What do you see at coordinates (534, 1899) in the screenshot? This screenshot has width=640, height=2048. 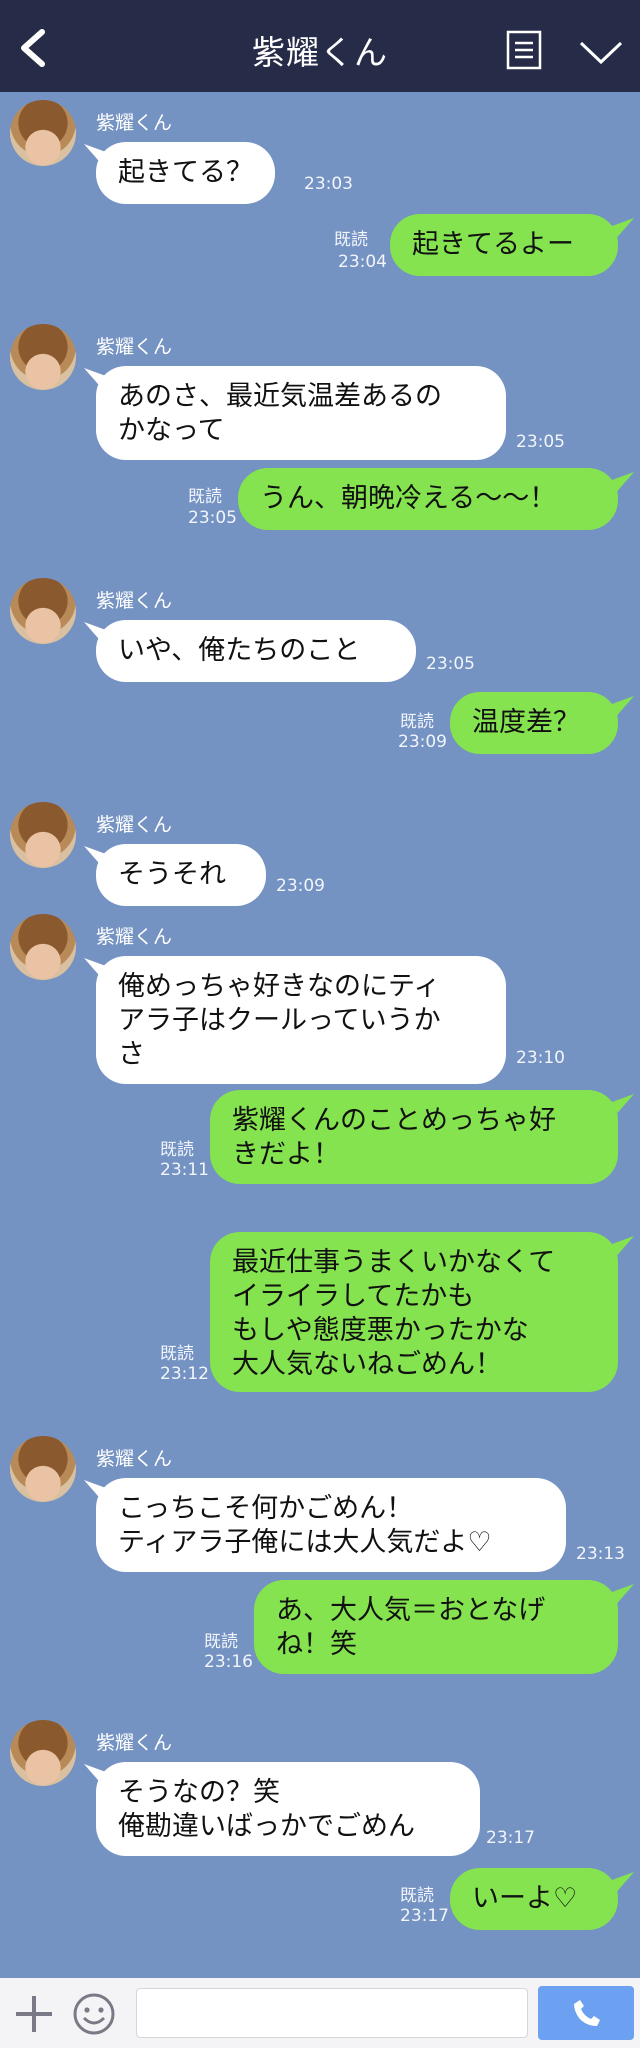 I see `message-bubble: いーよ♡` at bounding box center [534, 1899].